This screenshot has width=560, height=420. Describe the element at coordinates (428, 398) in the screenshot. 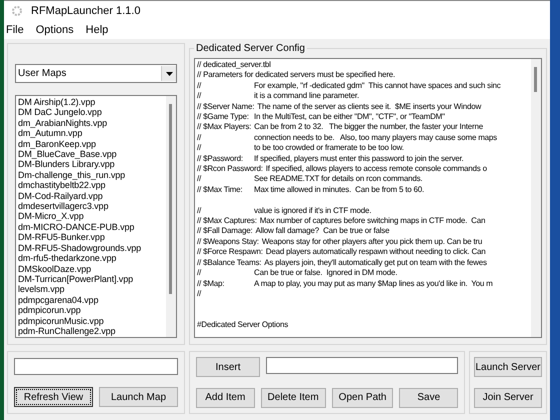

I see `config-action-button: Save` at that location.